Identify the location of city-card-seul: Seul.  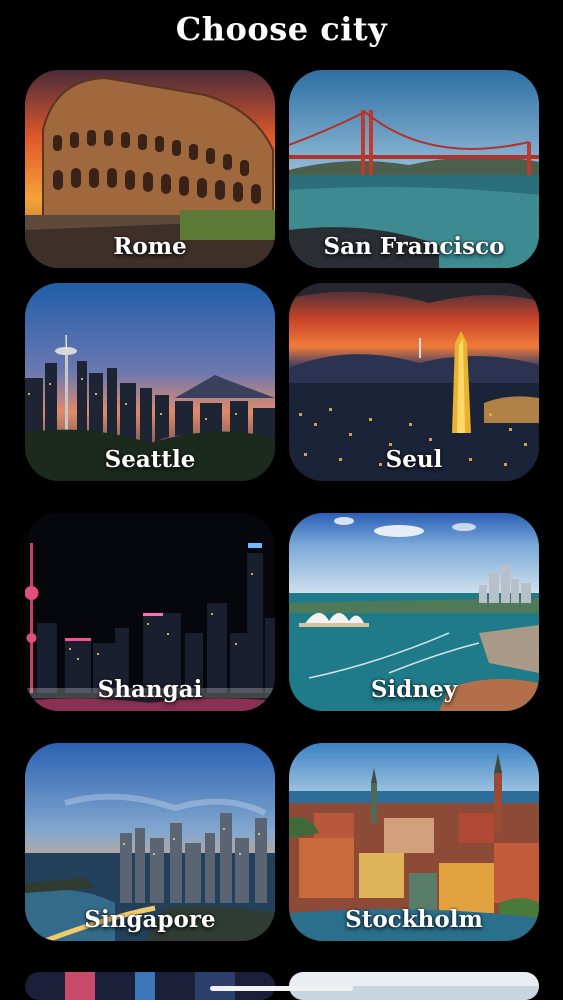
(414, 382).